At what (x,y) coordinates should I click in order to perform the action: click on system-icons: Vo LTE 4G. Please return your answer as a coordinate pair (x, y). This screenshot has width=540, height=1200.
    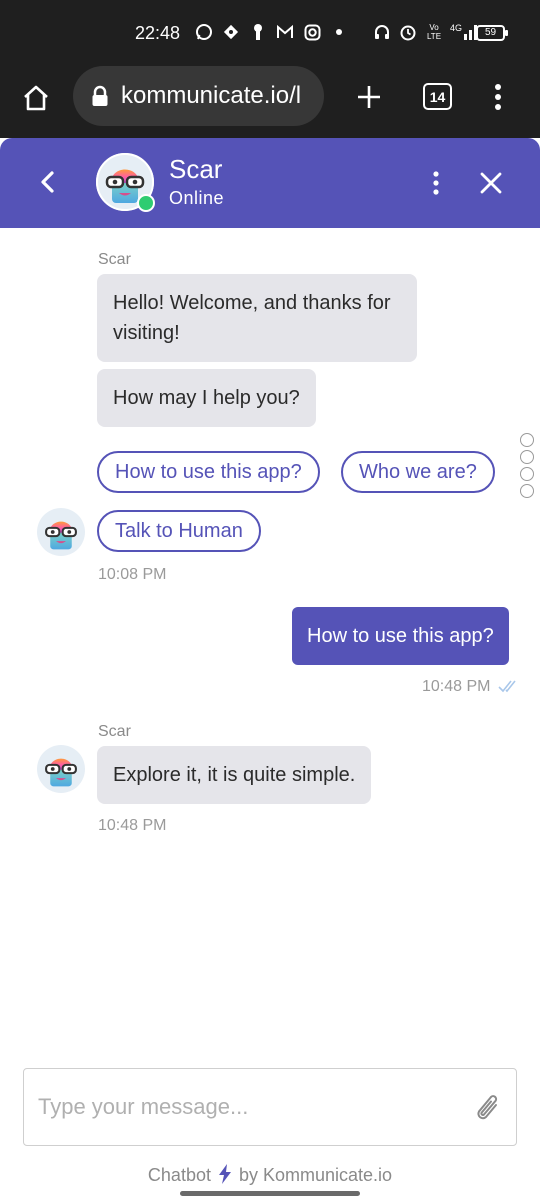
    Looking at the image, I should click on (426, 32).